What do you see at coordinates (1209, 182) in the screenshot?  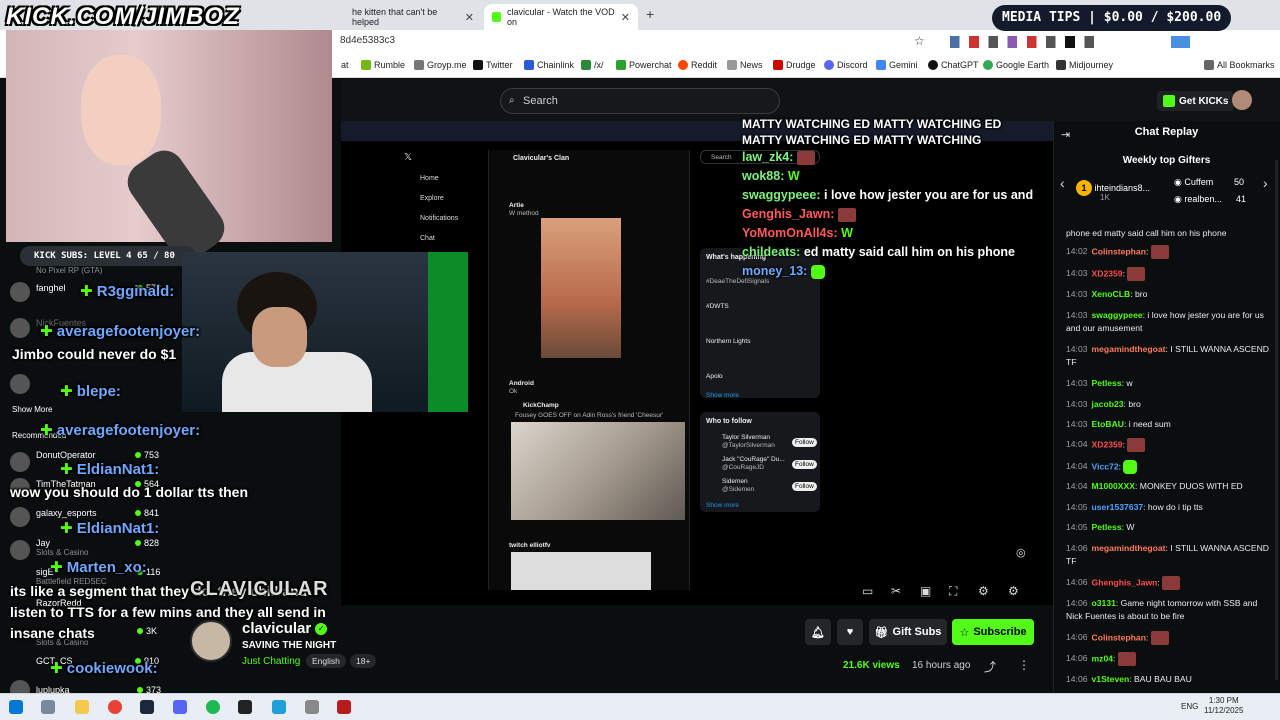 I see `gifter: ◉ Cuffem 50` at bounding box center [1209, 182].